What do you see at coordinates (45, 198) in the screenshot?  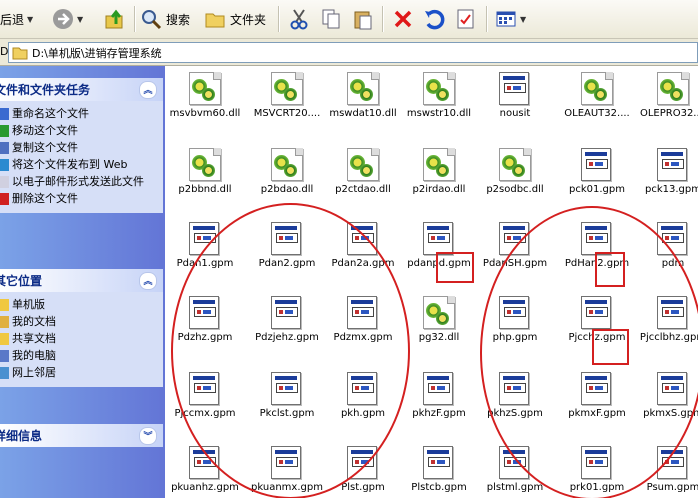 I see `link-label: 删除这个文件` at bounding box center [45, 198].